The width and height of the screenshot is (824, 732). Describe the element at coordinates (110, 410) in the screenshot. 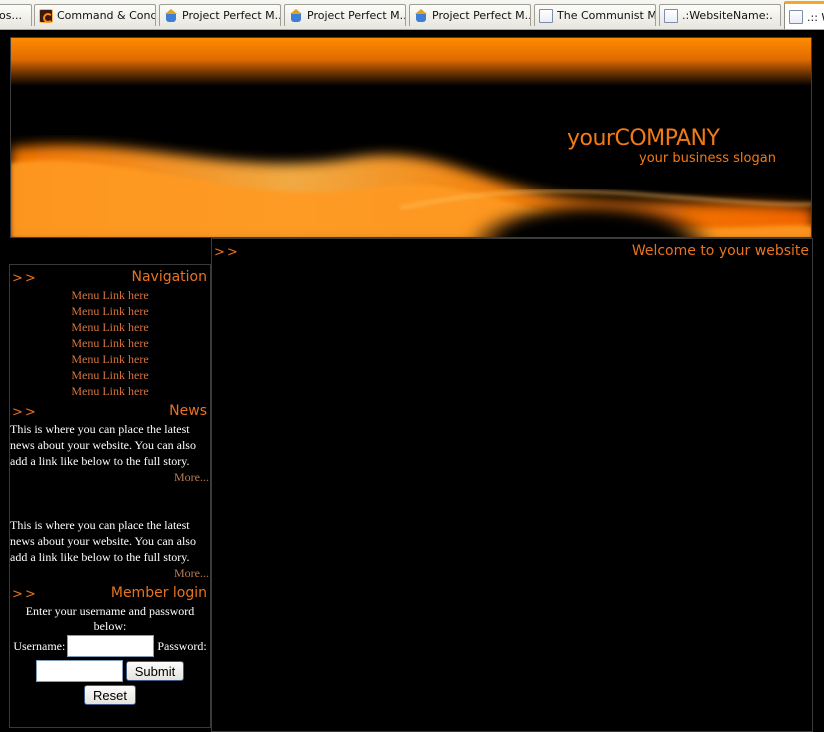

I see `news-heading: >> News` at that location.